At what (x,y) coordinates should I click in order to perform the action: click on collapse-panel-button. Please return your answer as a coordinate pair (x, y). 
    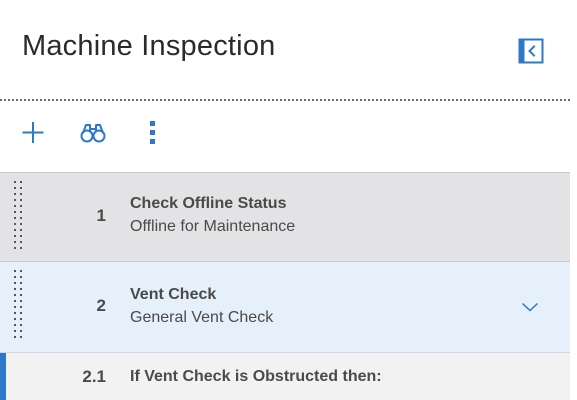
    Looking at the image, I should click on (531, 51).